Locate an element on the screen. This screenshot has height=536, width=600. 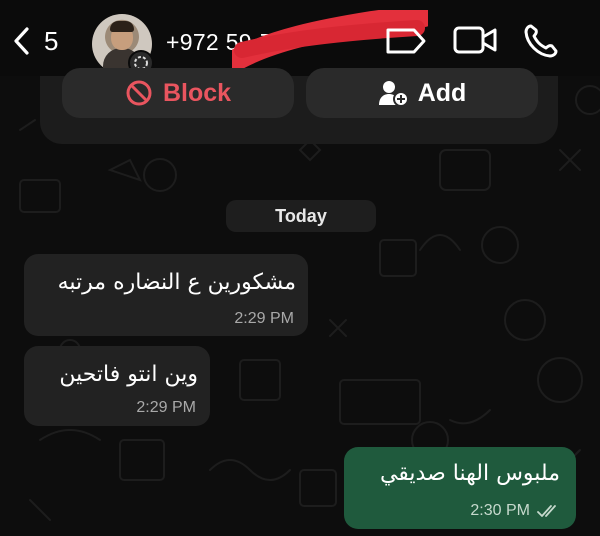
label-tag-icon is located at coordinates (406, 41).